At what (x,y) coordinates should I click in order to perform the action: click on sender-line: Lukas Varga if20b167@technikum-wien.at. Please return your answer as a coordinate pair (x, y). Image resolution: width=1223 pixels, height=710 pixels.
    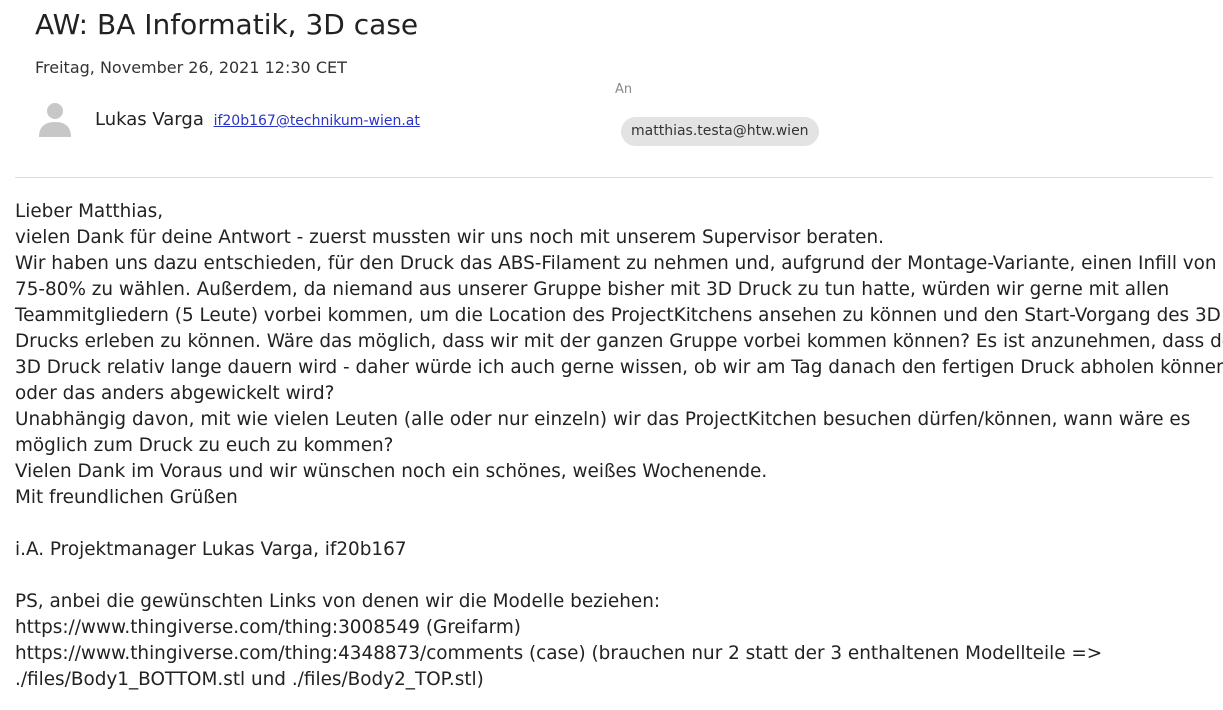
    Looking at the image, I should click on (257, 120).